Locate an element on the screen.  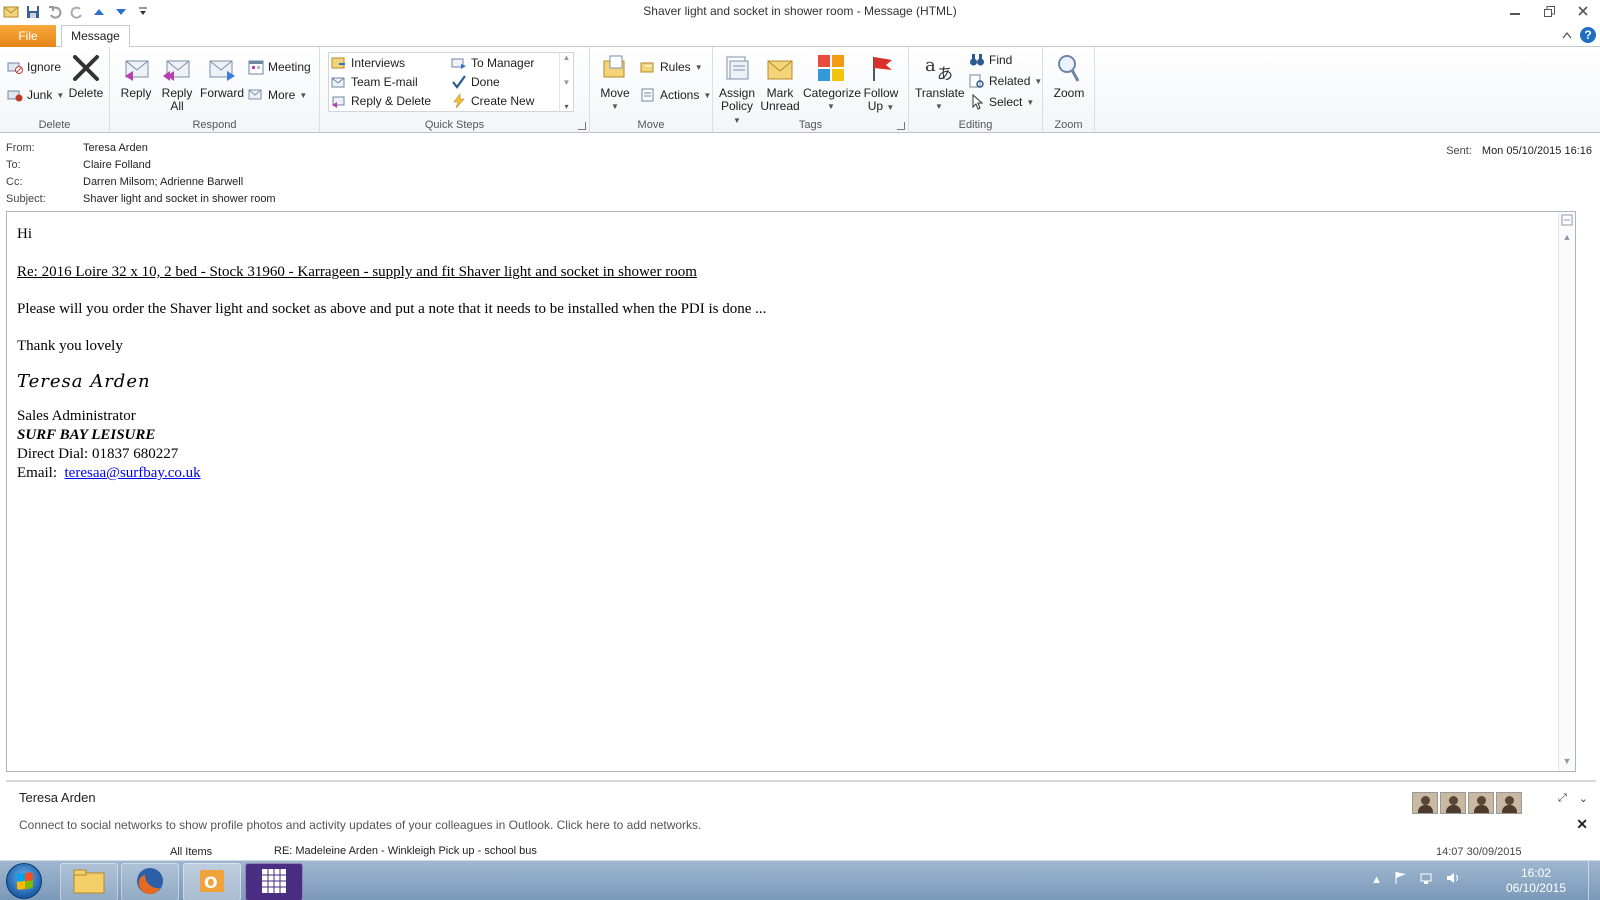
smart-tag-icon is located at coordinates (1567, 221).